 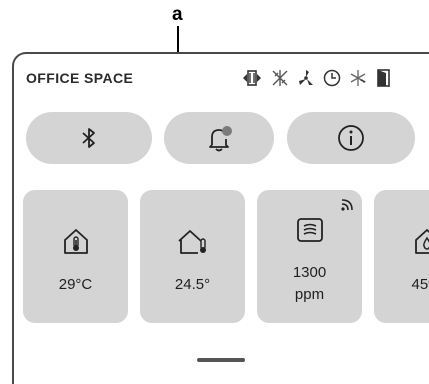 I want to click on outdoor-temperature-icon, so click(x=193, y=241).